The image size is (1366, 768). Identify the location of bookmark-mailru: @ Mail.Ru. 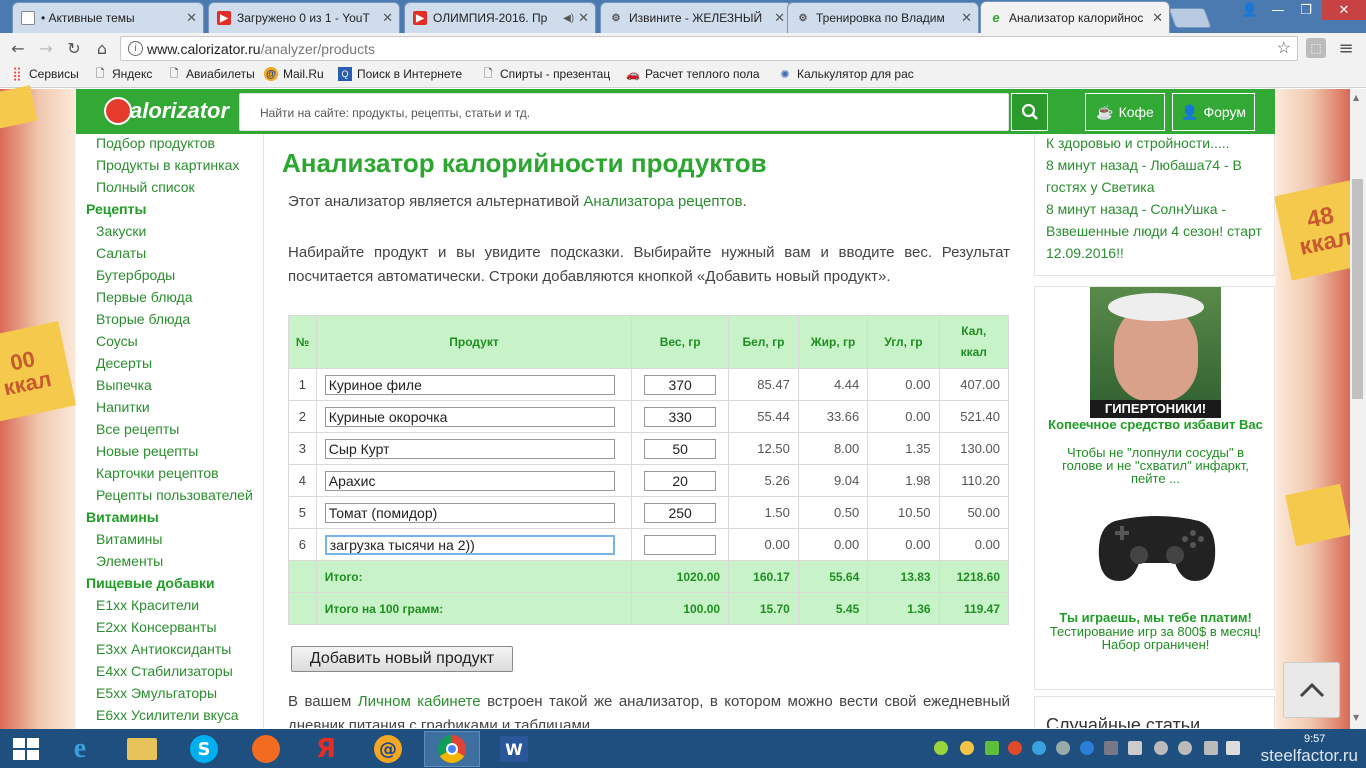
(299, 74).